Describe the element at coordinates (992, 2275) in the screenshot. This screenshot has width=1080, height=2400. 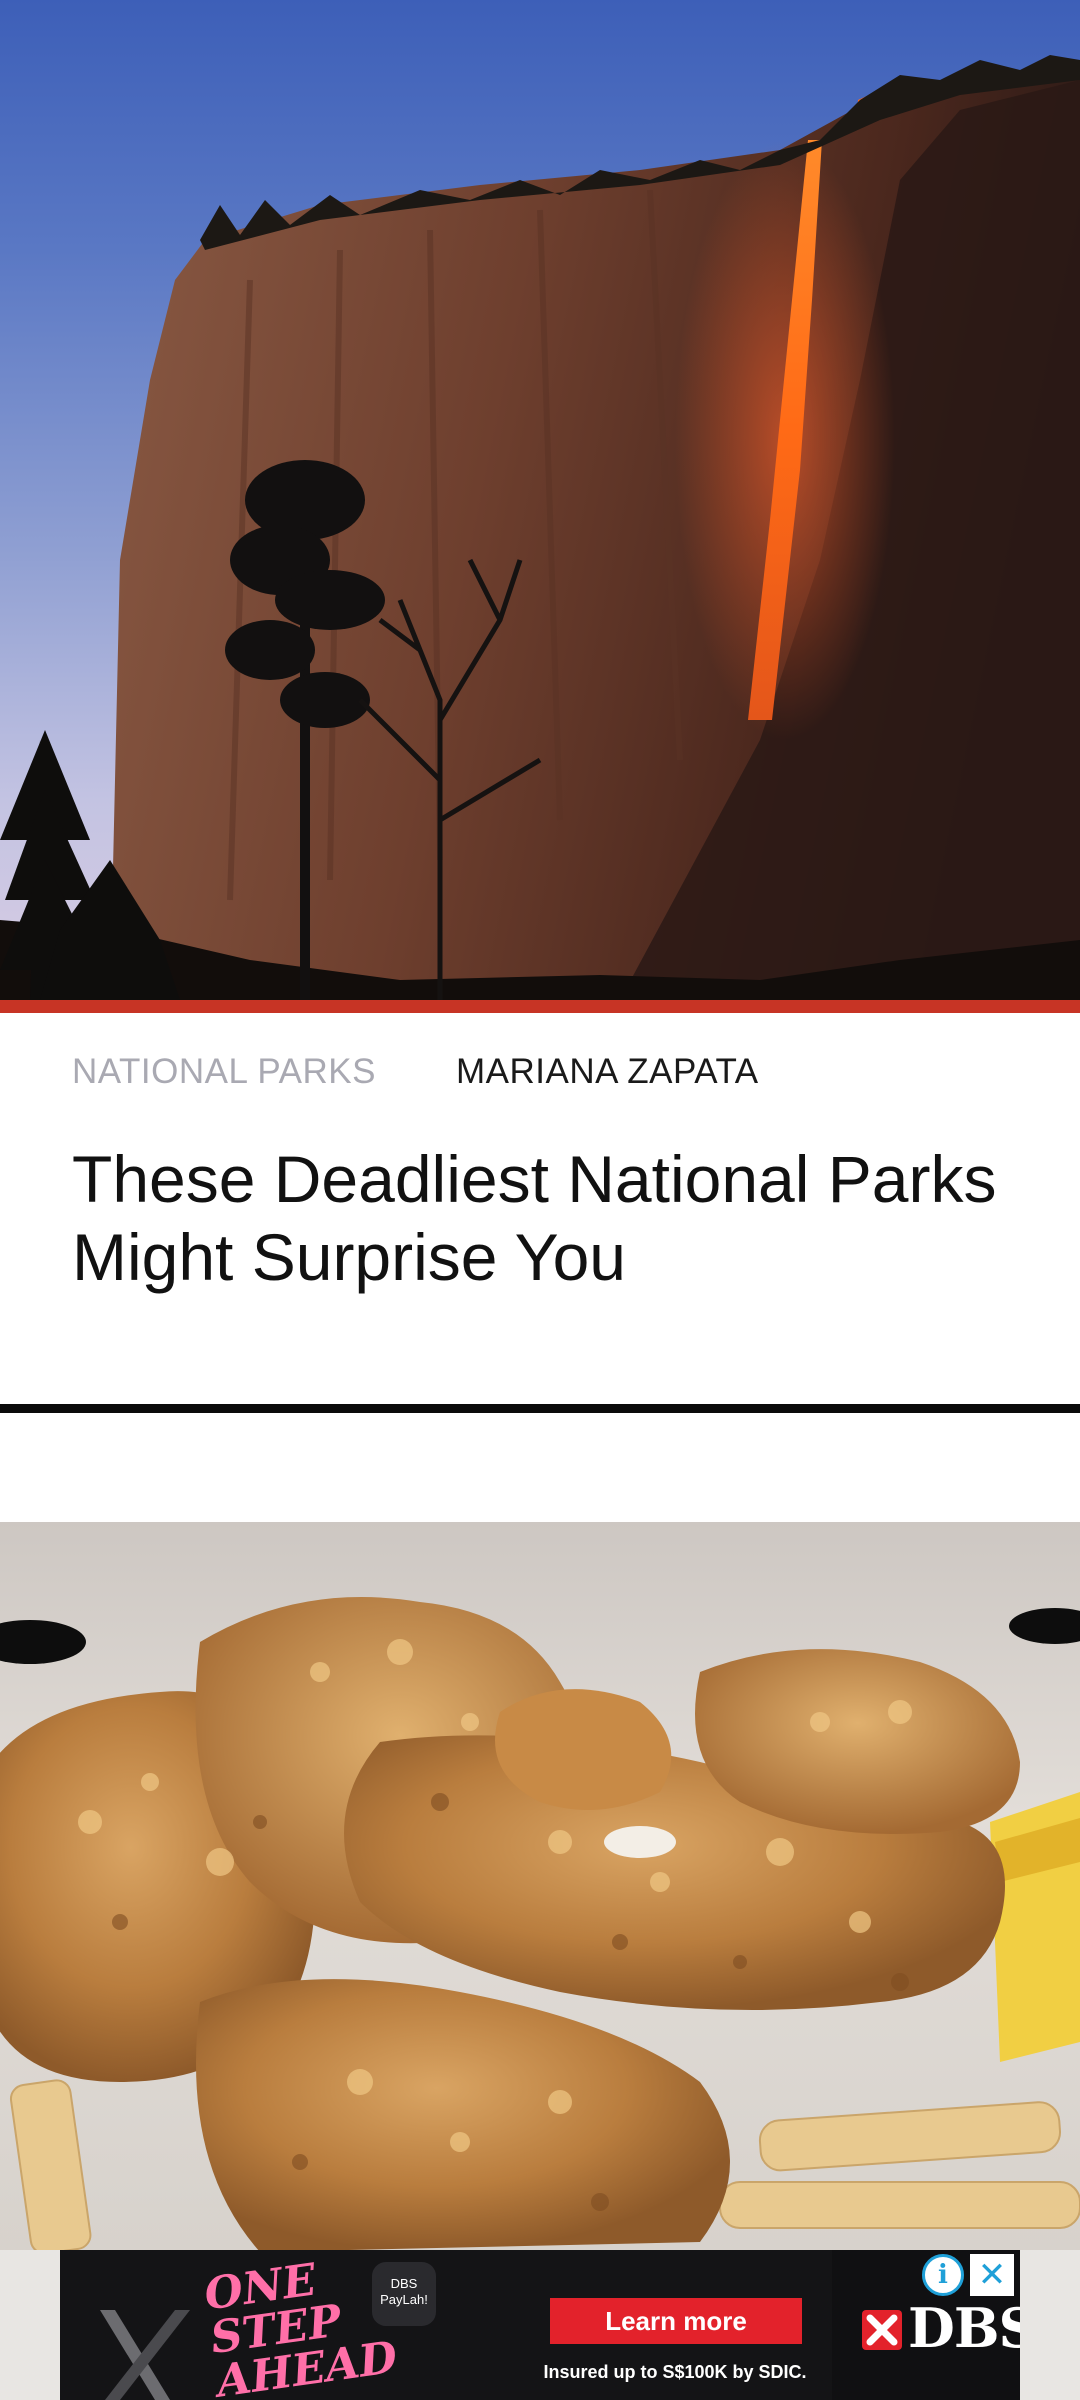
I see `ad-close-icon: ✕` at that location.